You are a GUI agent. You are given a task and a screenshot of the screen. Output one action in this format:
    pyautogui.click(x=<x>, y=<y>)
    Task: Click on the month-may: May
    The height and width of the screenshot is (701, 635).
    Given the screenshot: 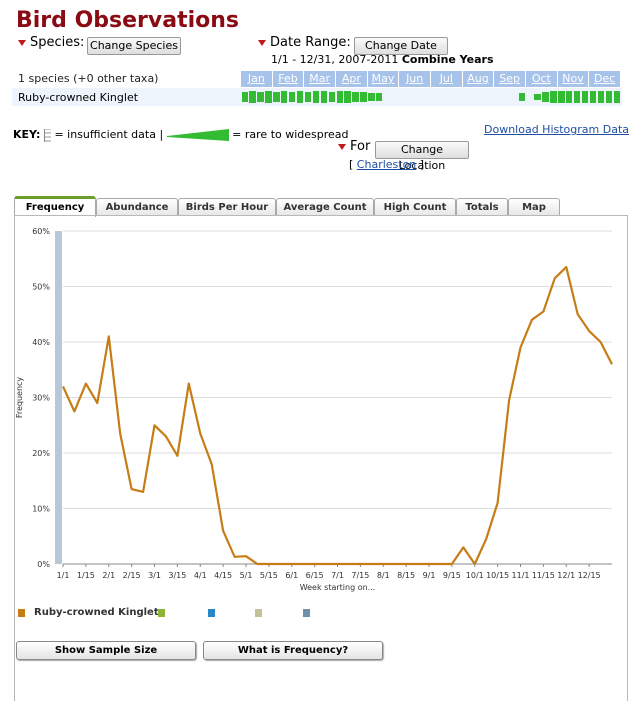 What is the action you would take?
    pyautogui.click(x=383, y=79)
    